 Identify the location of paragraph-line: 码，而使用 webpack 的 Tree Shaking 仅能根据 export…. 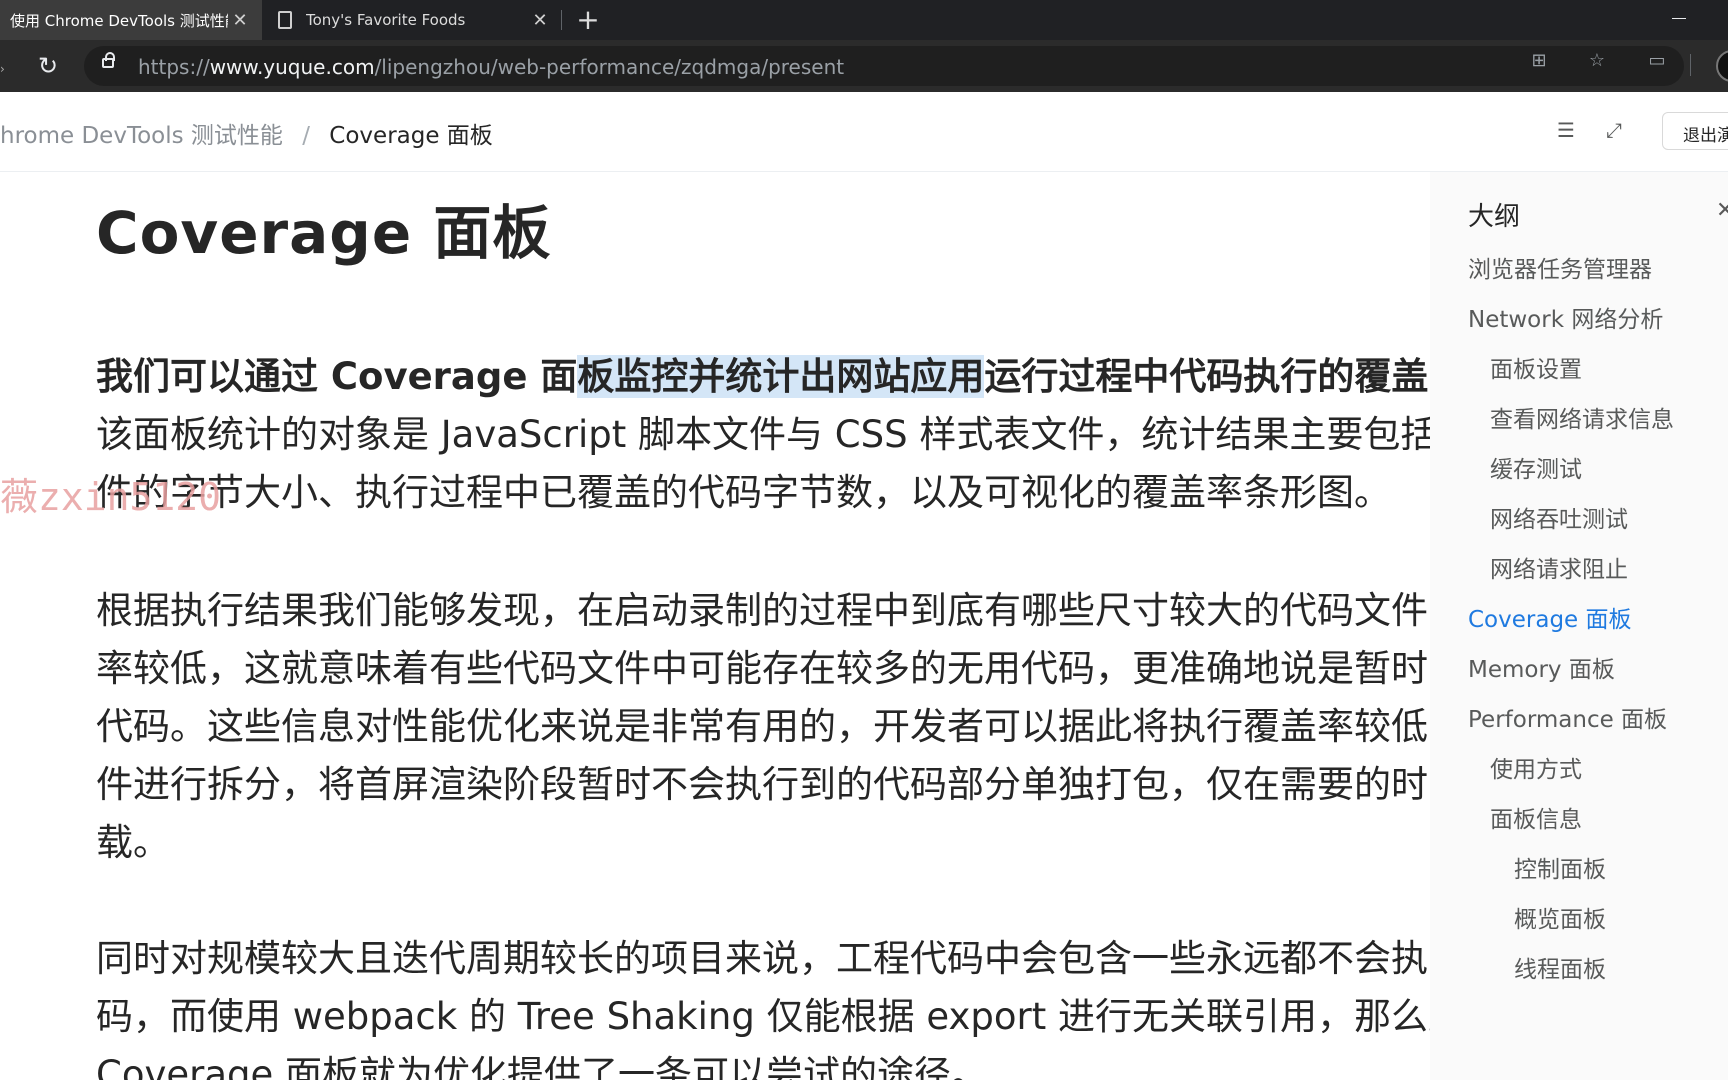
(763, 1016).